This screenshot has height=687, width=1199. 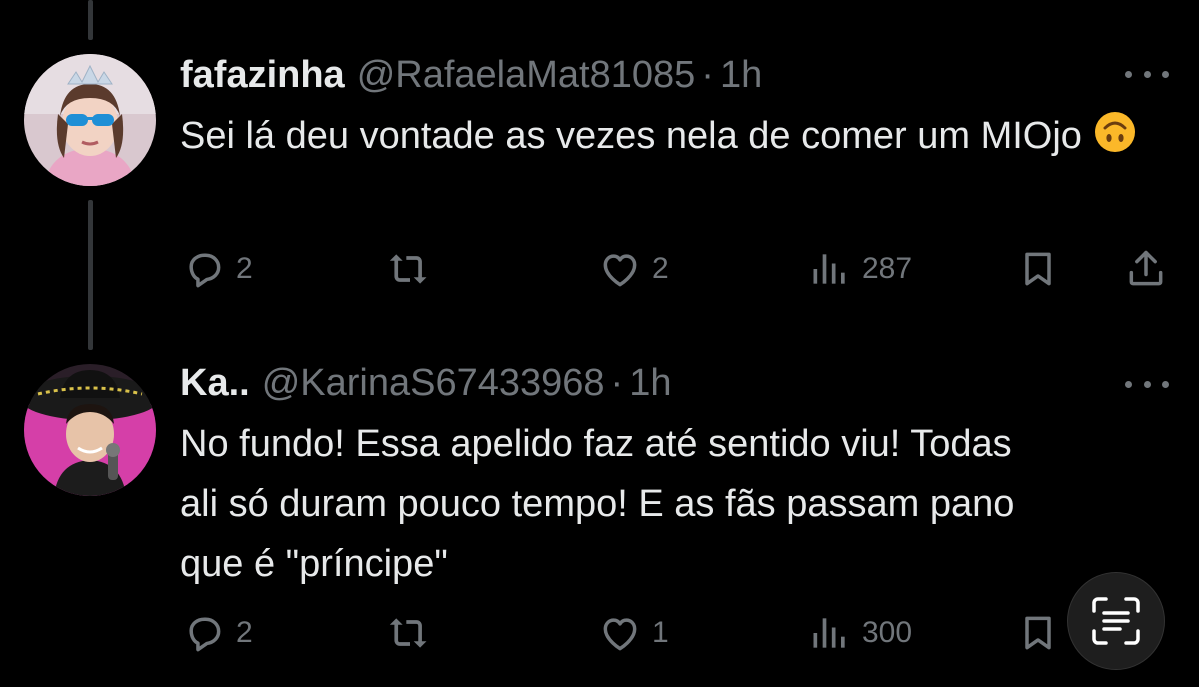 I want to click on avatar-karina, so click(x=90, y=430).